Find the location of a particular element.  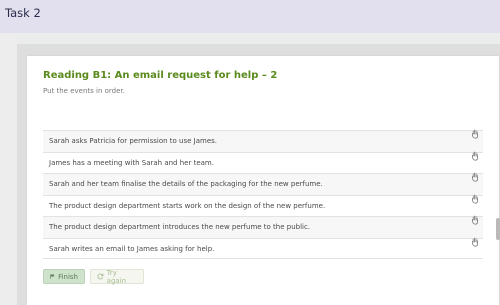

finish-button: Finish is located at coordinates (64, 276).